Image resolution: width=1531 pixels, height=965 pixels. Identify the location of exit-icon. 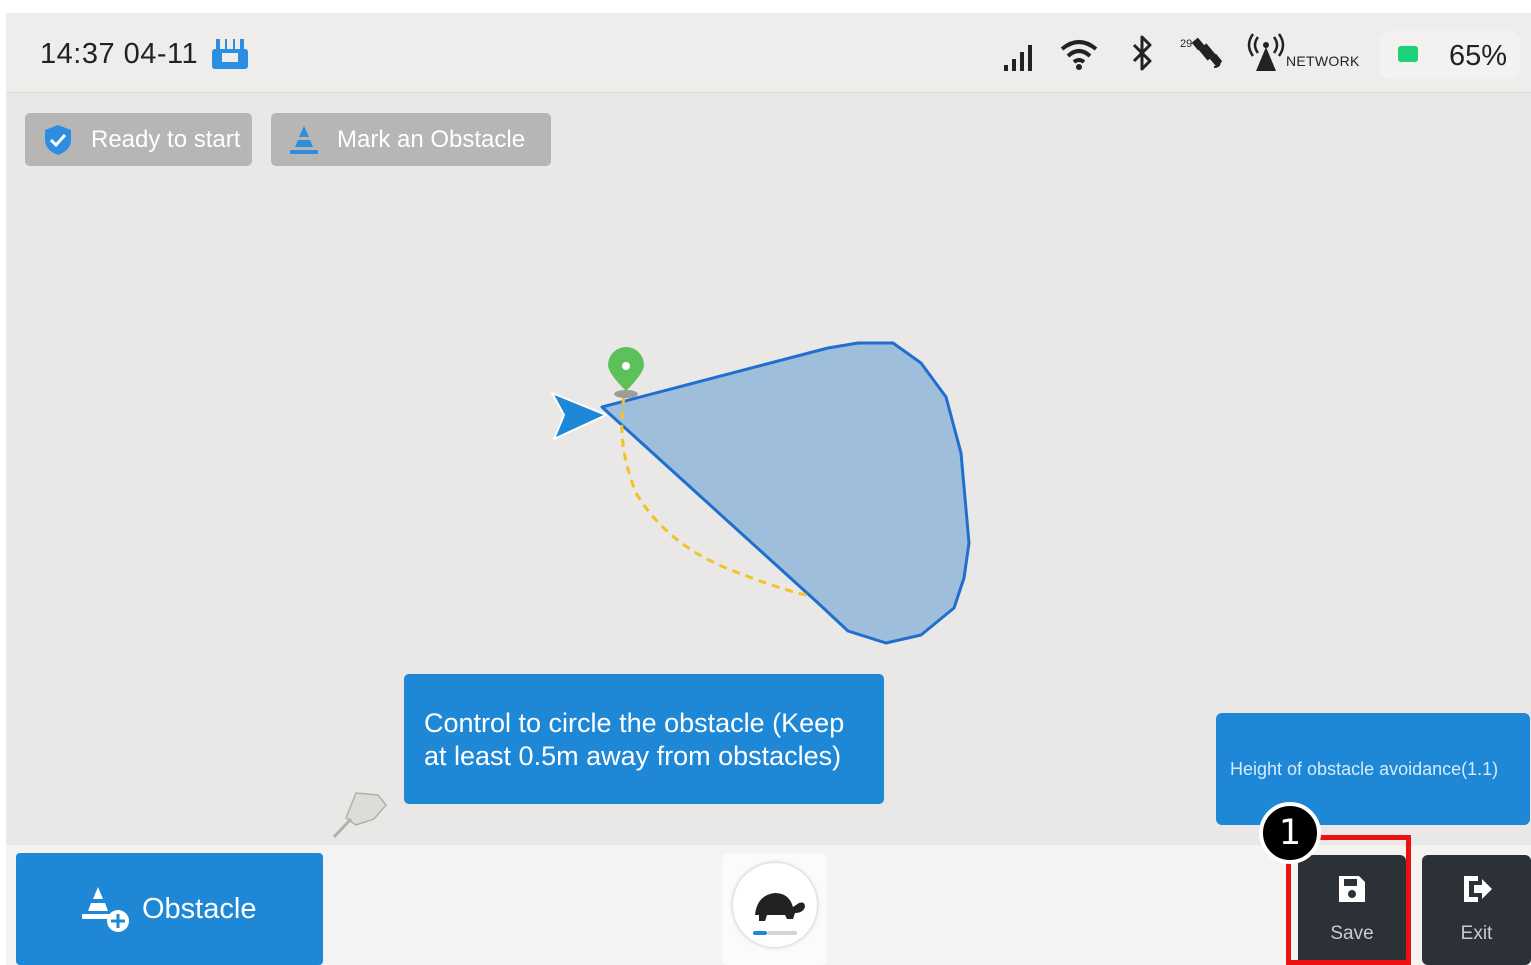
(1477, 889).